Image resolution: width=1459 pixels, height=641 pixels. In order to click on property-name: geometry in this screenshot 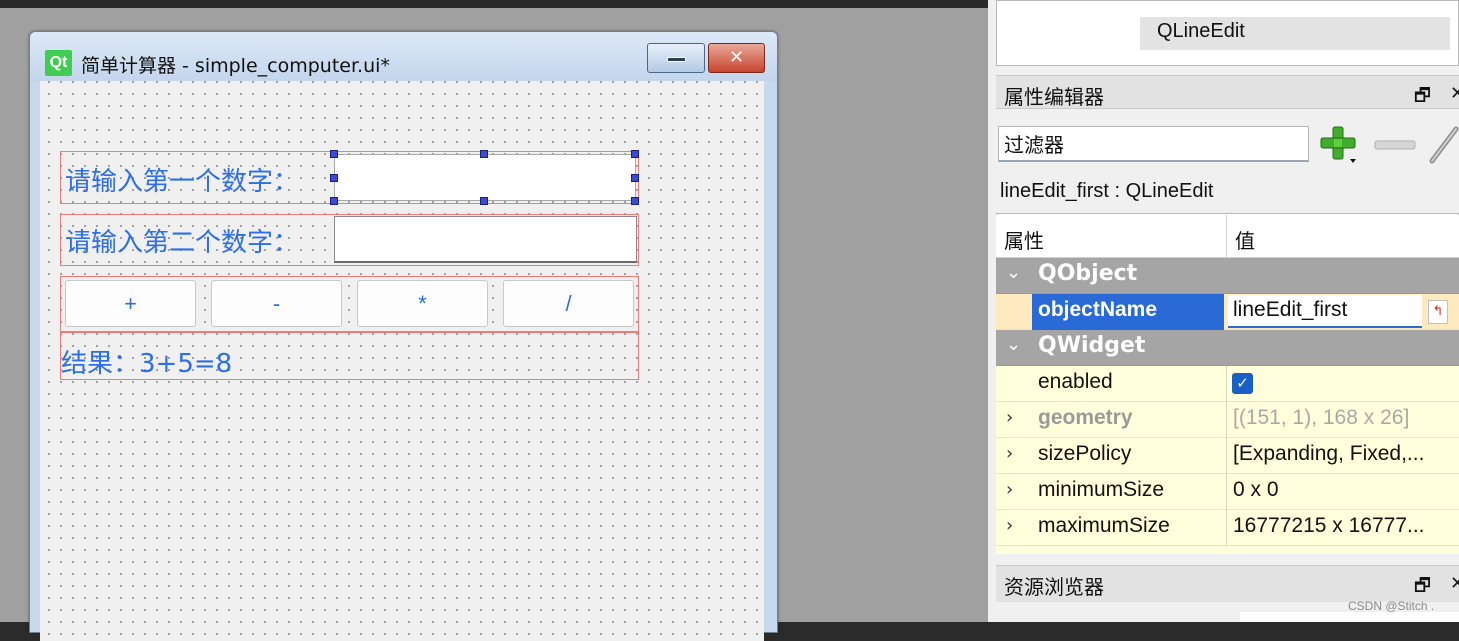, I will do `click(1085, 417)`.